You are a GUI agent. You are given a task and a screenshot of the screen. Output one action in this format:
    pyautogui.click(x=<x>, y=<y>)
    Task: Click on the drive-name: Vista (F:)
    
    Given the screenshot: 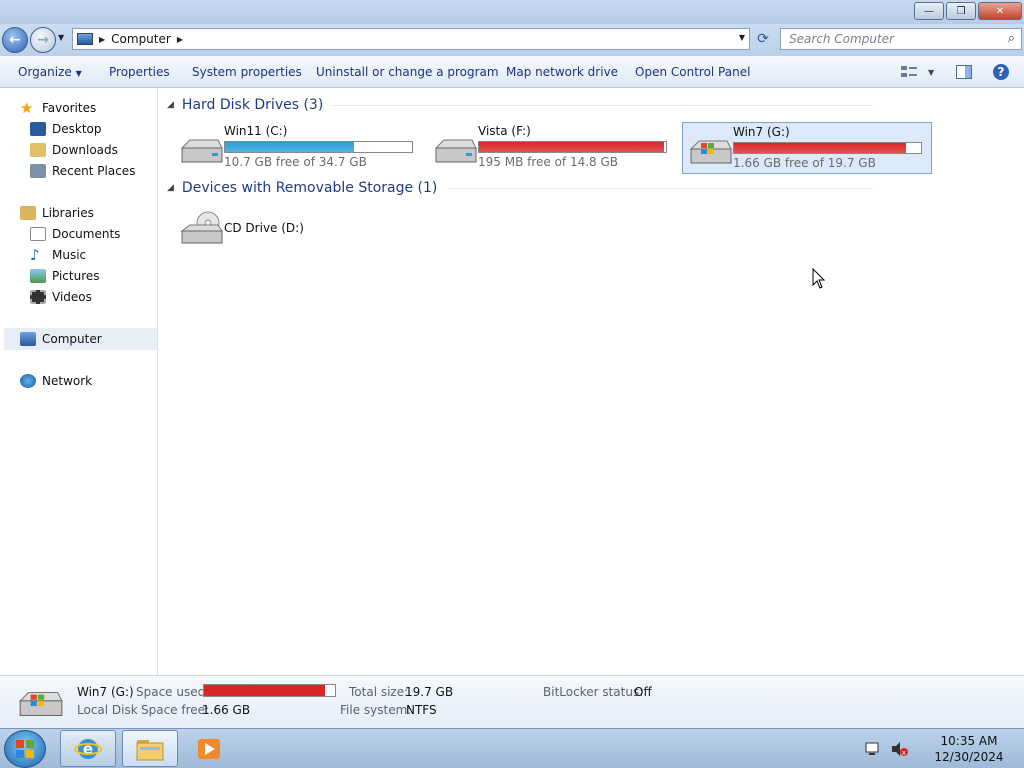 What is the action you would take?
    pyautogui.click(x=504, y=131)
    